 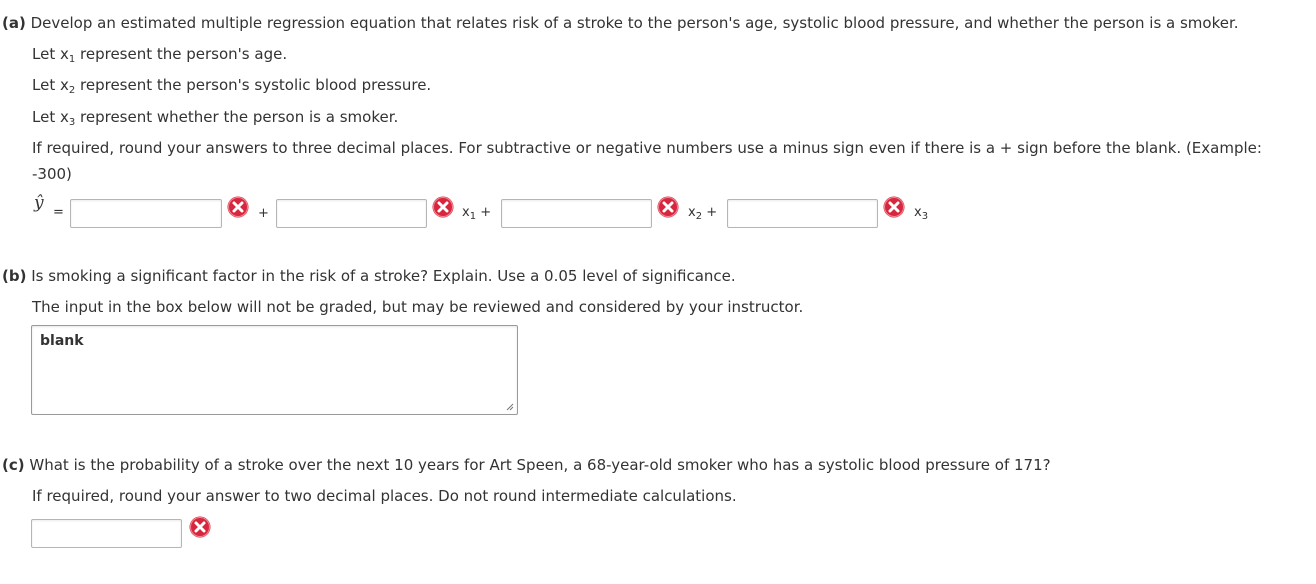 I want to click on explanation-text: blank, so click(x=62, y=341).